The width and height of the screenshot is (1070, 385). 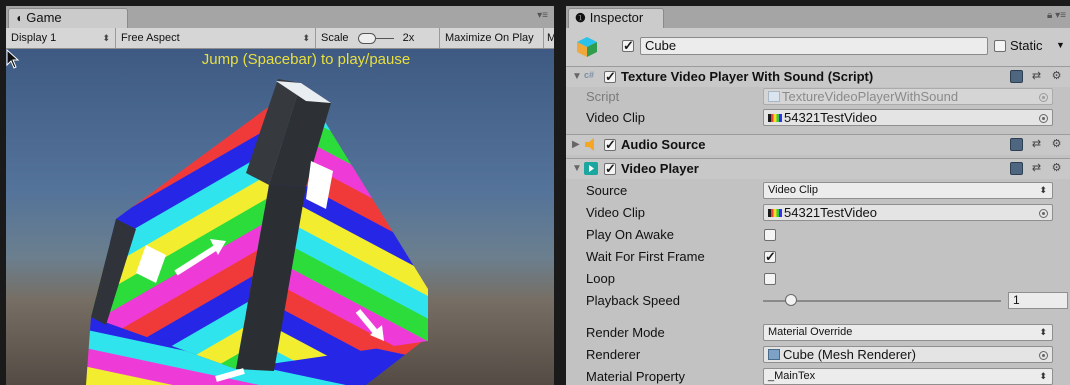 What do you see at coordinates (1038, 300) in the screenshot?
I see `playback-speed-field: 1` at bounding box center [1038, 300].